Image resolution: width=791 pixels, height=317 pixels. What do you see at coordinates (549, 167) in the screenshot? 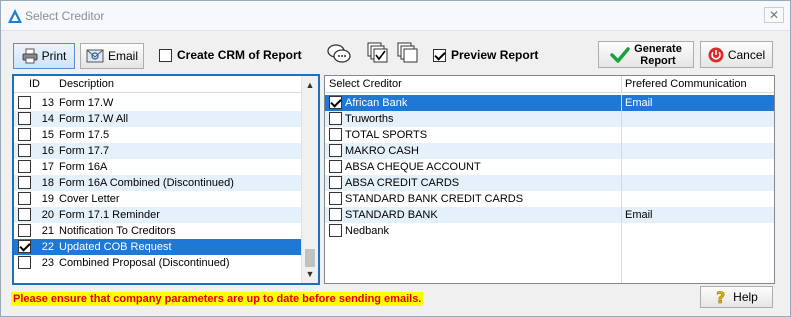
I see `creditor-row: ABSA CHEQUE ACCOUNT` at bounding box center [549, 167].